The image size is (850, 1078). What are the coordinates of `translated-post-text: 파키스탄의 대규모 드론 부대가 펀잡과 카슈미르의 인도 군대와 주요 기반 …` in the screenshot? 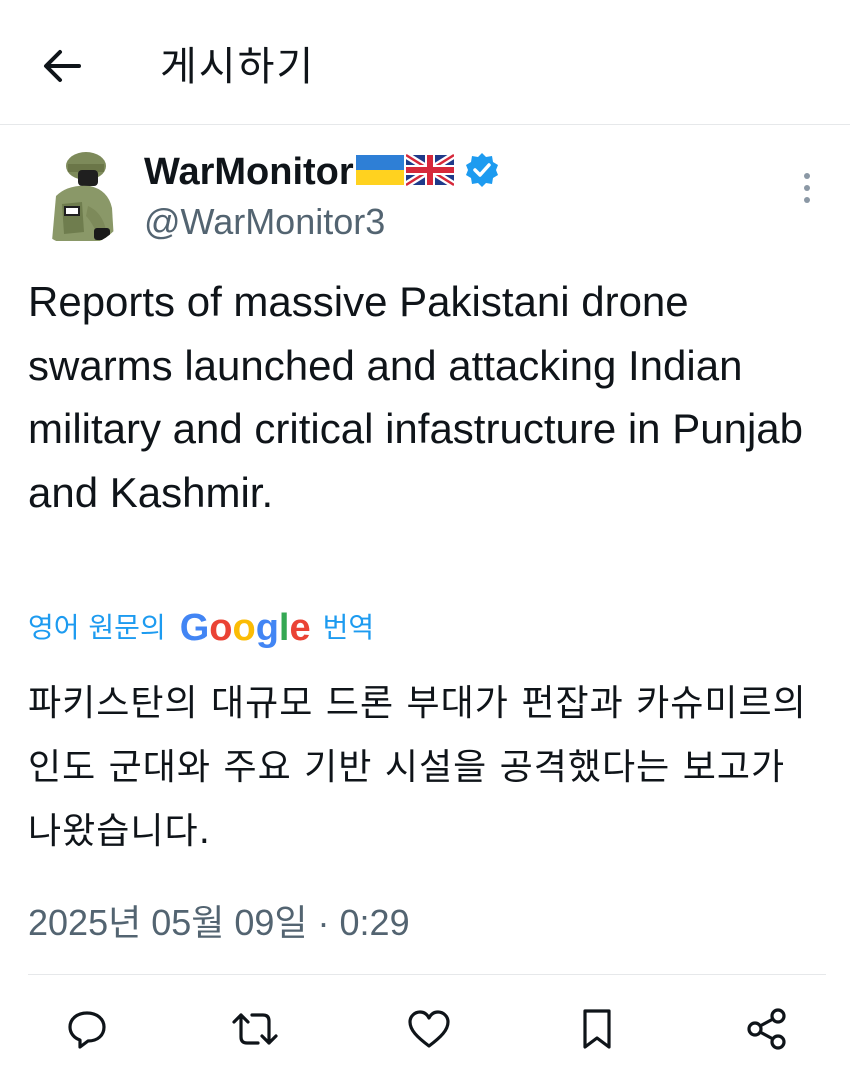 It's located at (417, 767).